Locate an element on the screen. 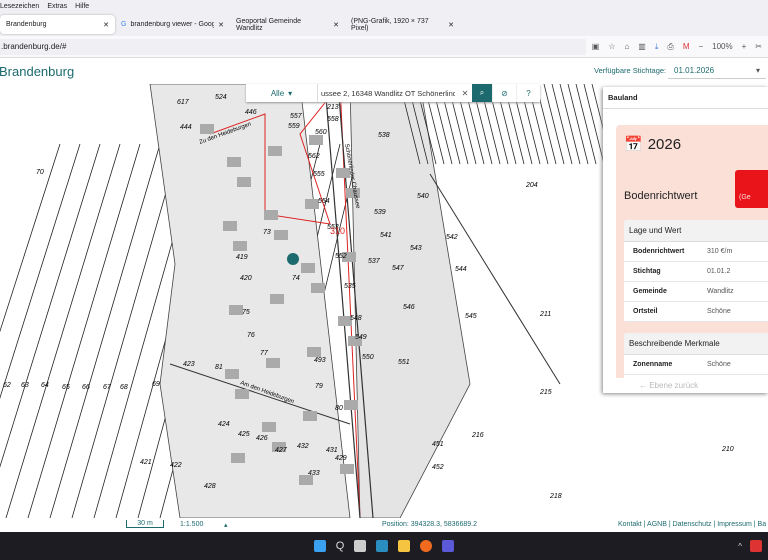 The height and width of the screenshot is (560, 768). tab-png: (PNG-Grafik, 1920 × 737 Pixel) ✕ is located at coordinates (402, 24).